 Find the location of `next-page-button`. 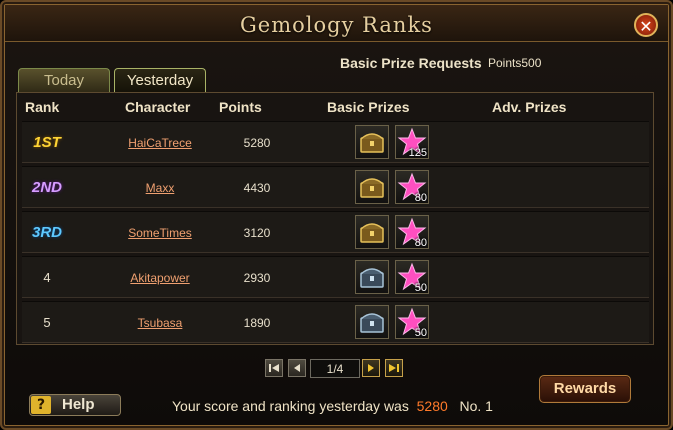

next-page-button is located at coordinates (371, 368).